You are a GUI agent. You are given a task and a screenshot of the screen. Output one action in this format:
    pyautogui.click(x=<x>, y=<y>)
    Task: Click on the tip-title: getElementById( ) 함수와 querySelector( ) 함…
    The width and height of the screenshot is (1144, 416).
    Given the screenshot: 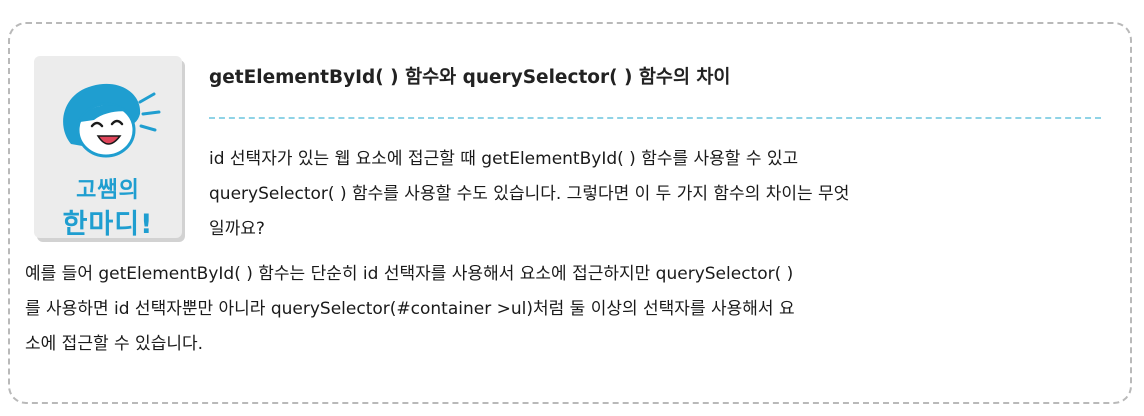 What is the action you would take?
    pyautogui.click(x=470, y=77)
    